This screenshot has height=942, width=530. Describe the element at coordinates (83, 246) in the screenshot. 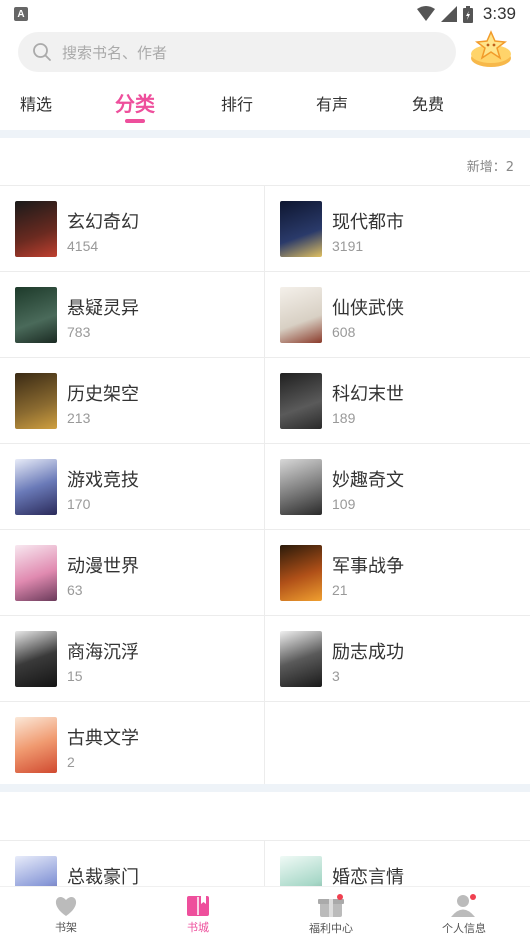

I see `category-count: 4154` at that location.